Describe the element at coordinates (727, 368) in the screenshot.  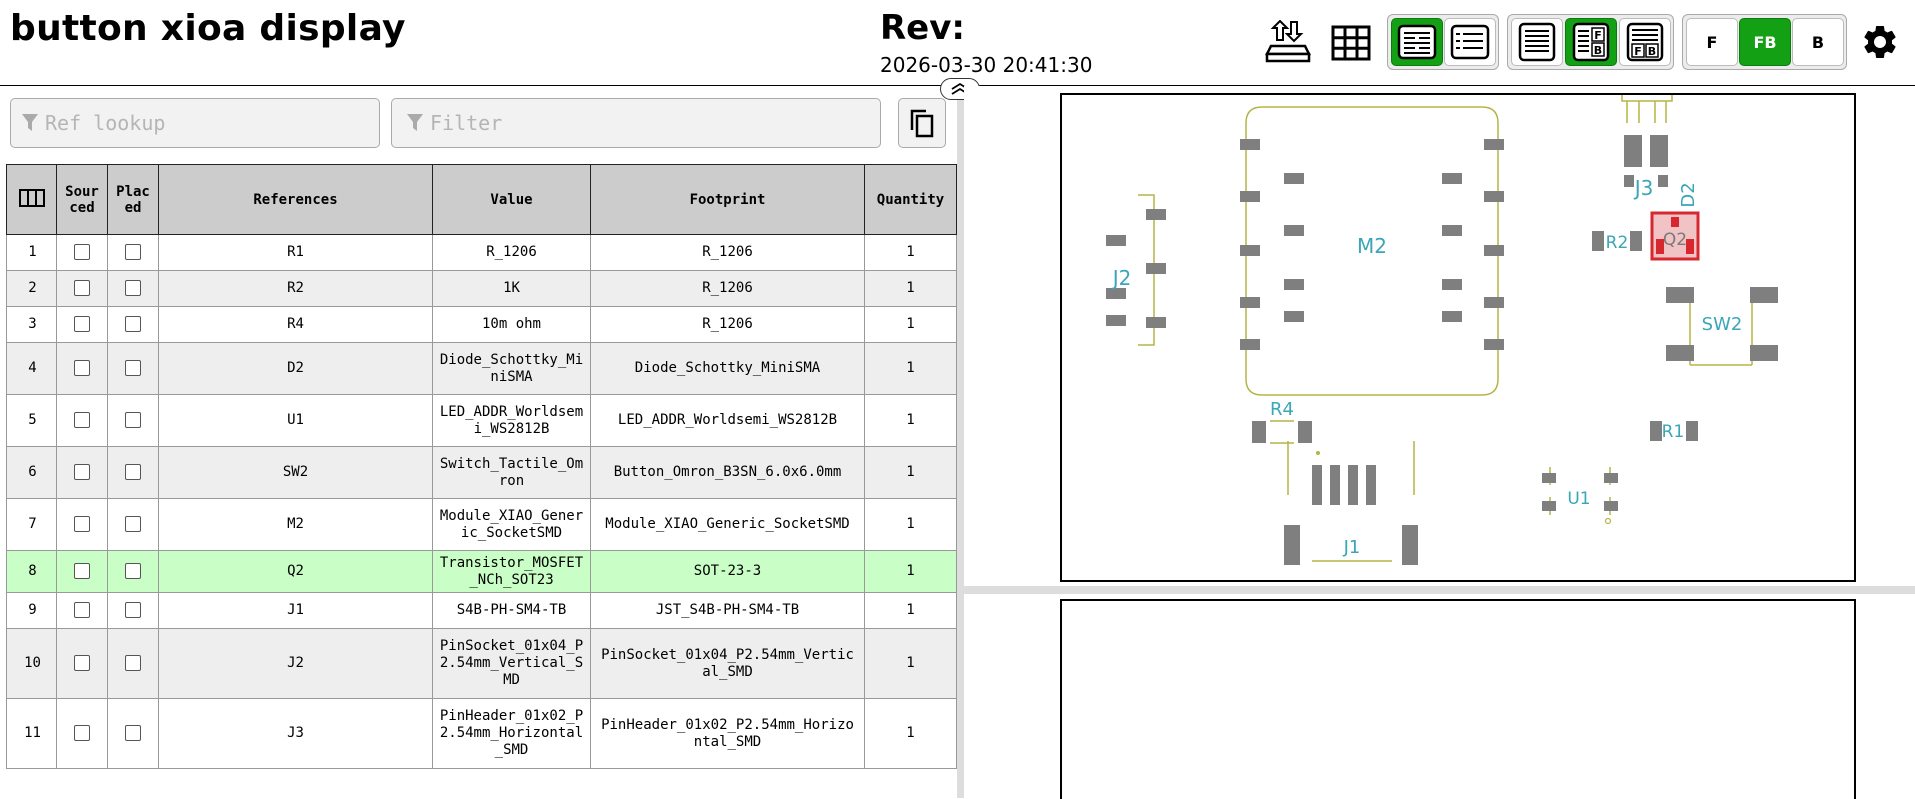
I see `footprint-cell: Diode_Schottky_MiniSMA` at that location.